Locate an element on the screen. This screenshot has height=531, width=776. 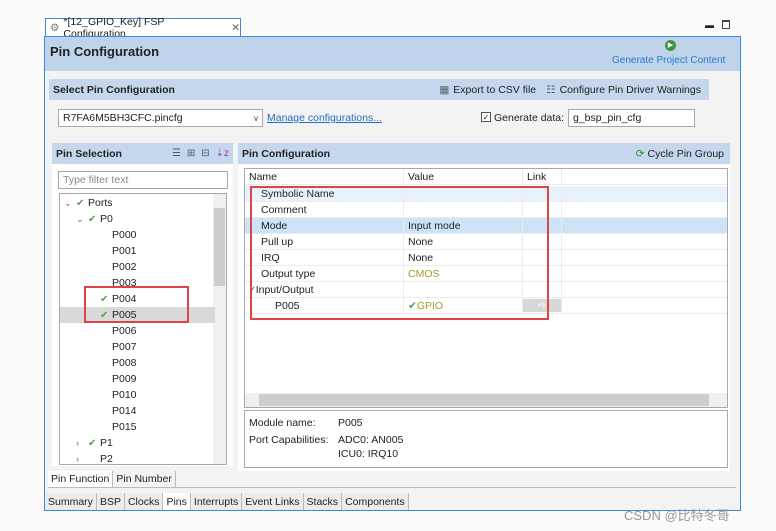
tree-item: P015 is located at coordinates (137, 427).